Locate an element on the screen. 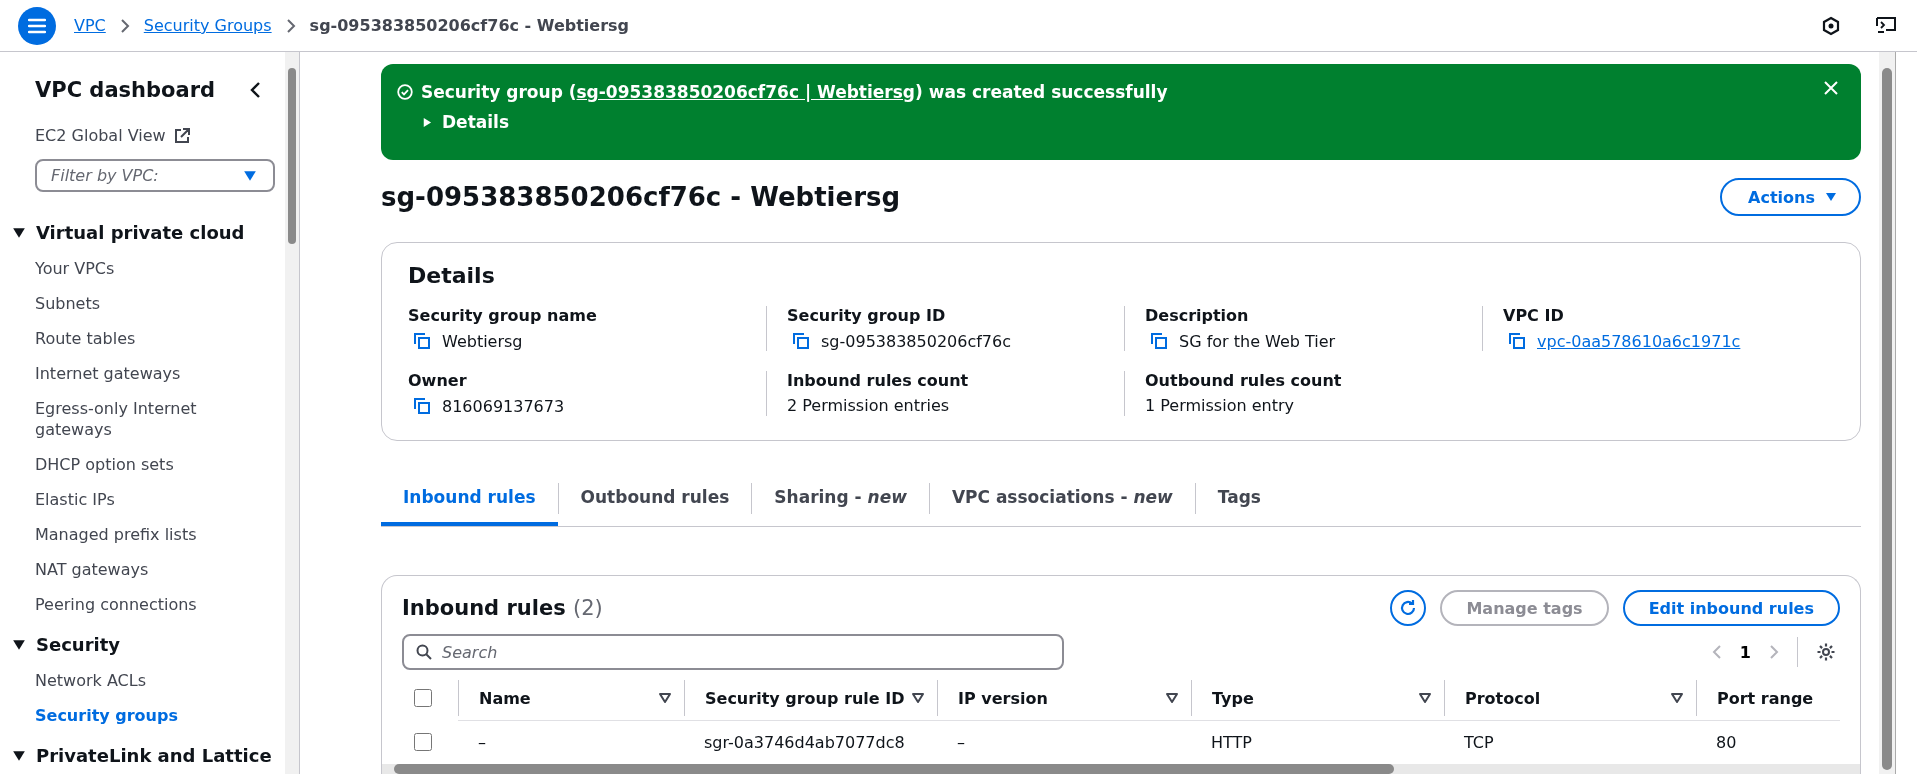 This screenshot has height=774, width=1917. breadcrumb-link: VPC is located at coordinates (90, 25).